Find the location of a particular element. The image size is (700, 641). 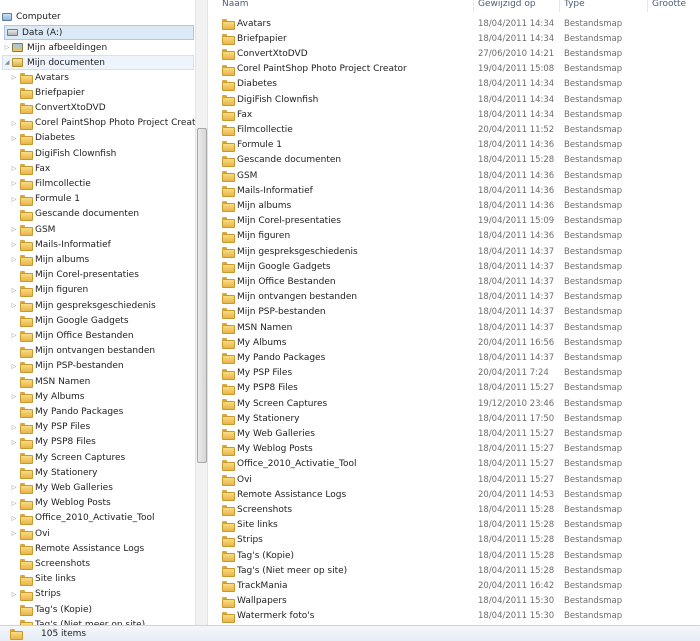

column-header-date: Gewijzigd op is located at coordinates (517, 6).